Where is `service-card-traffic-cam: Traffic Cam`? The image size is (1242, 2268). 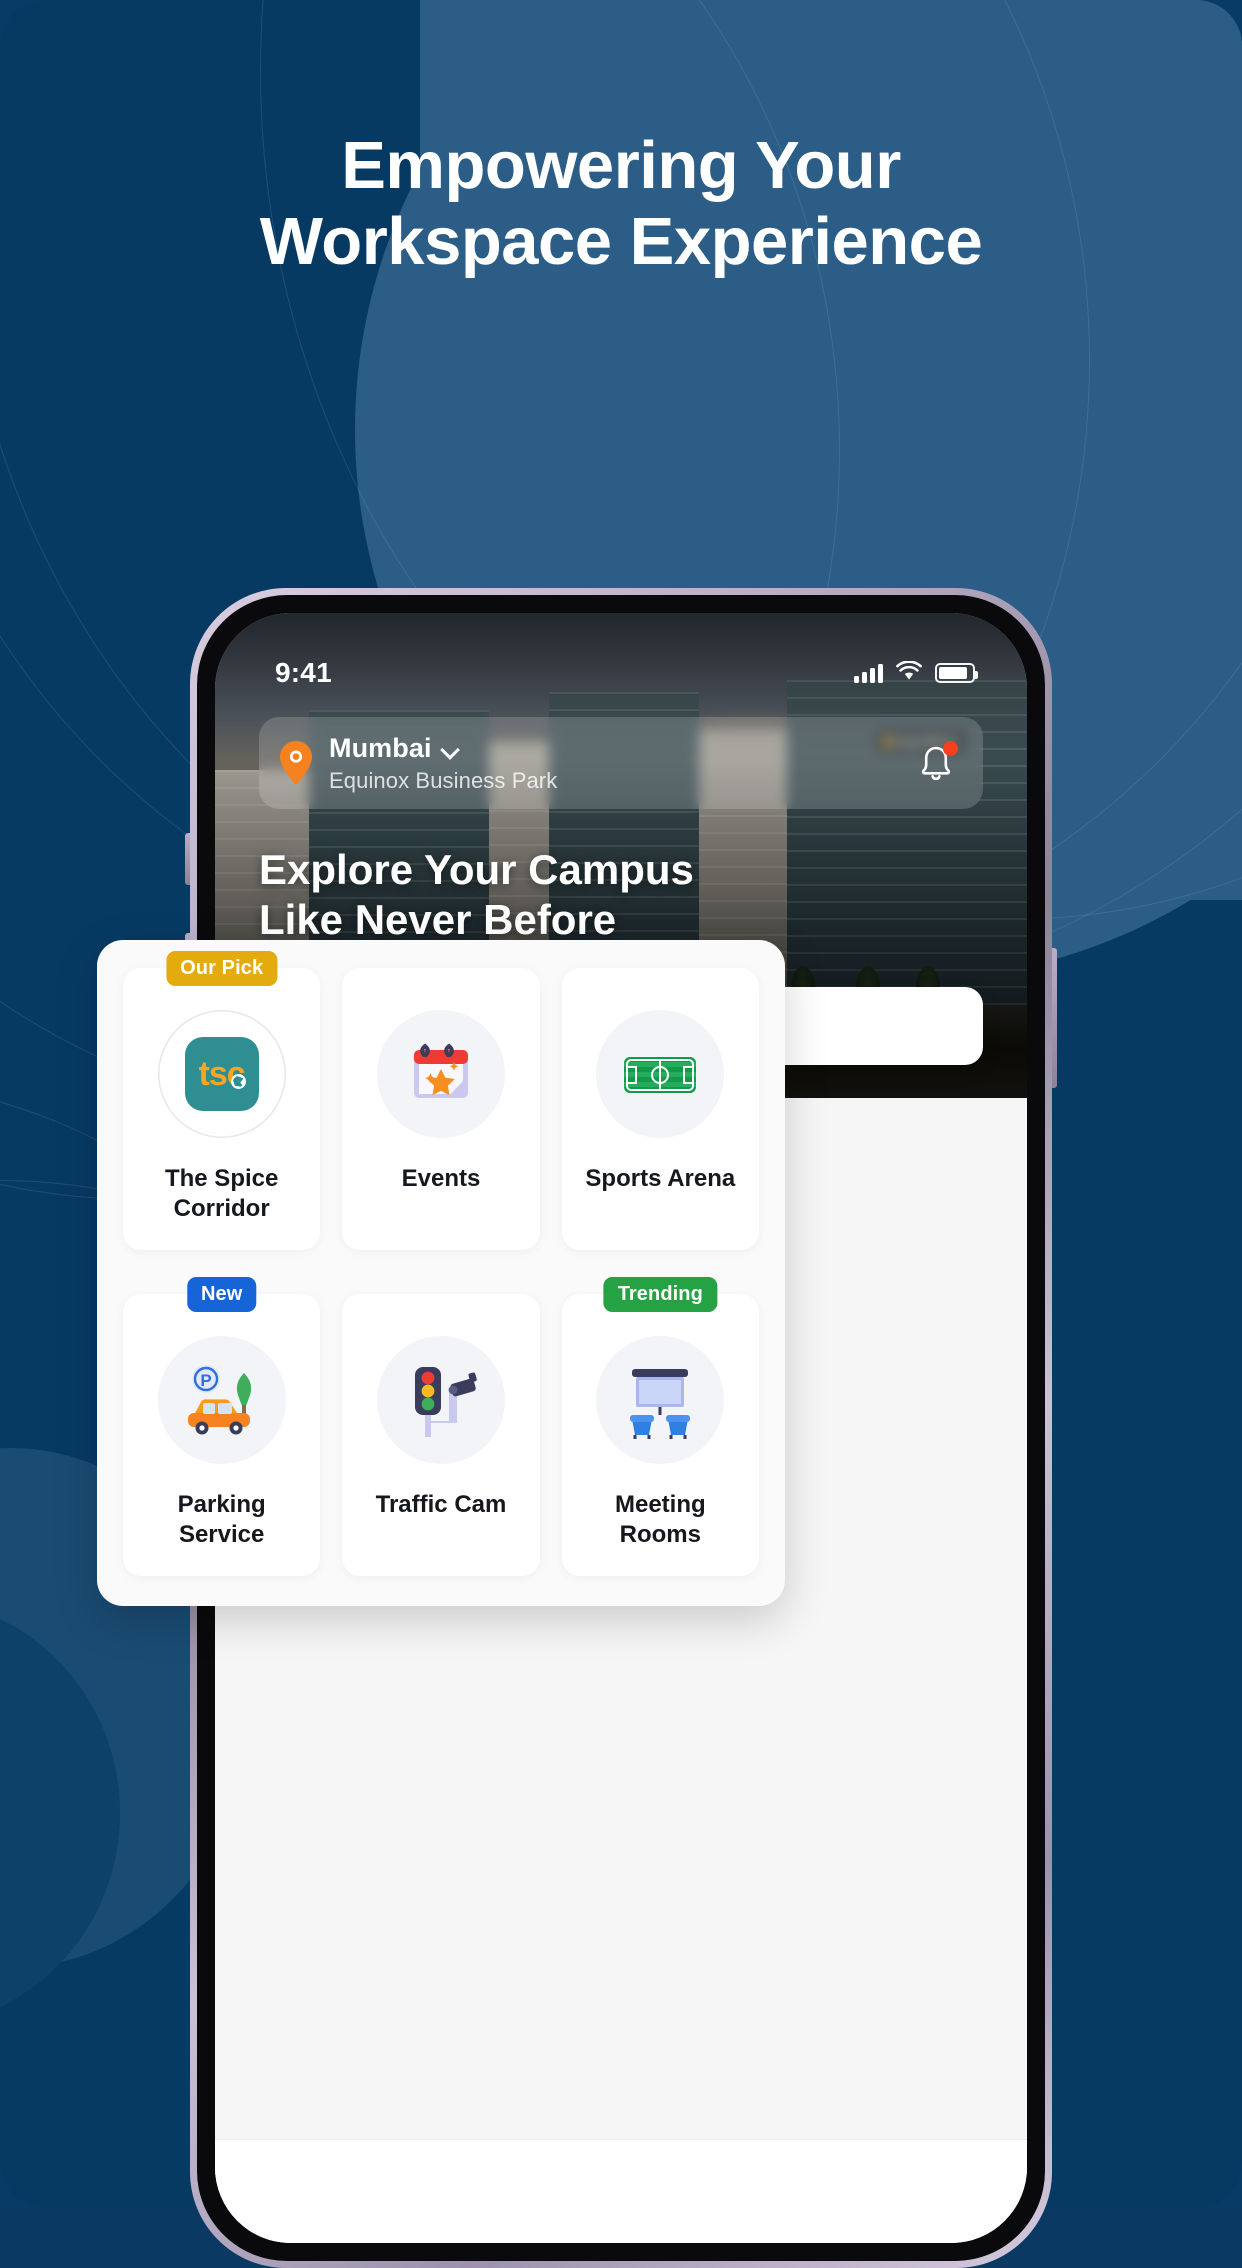
service-card-traffic-cam: Traffic Cam is located at coordinates (441, 1435).